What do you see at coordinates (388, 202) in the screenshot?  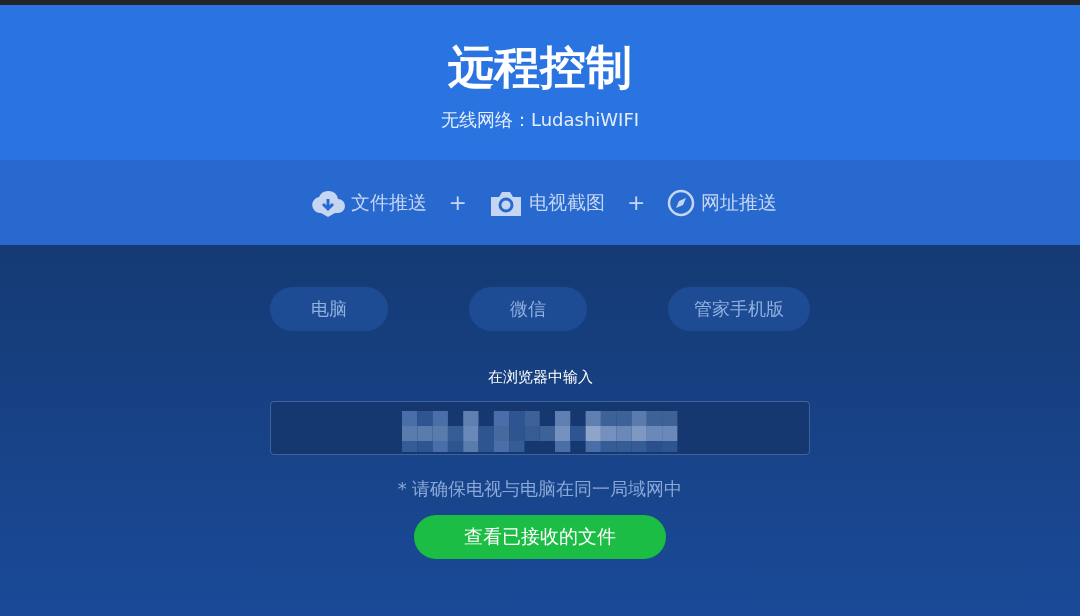 I see `feature-label: 文件推送` at bounding box center [388, 202].